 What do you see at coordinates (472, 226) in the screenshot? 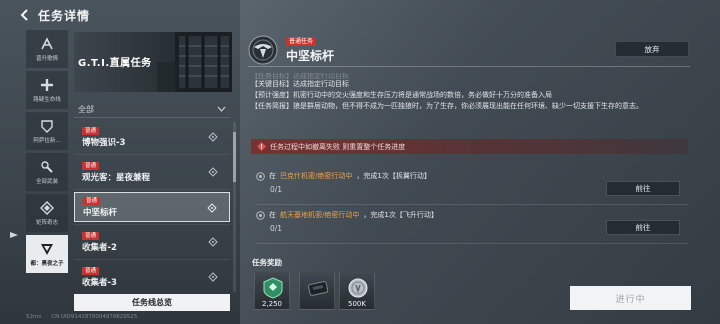
I see `objective-item: 在航天基地机密/绝密行动中 ，完成1次【飞升行动】 0/1 前往` at bounding box center [472, 226].